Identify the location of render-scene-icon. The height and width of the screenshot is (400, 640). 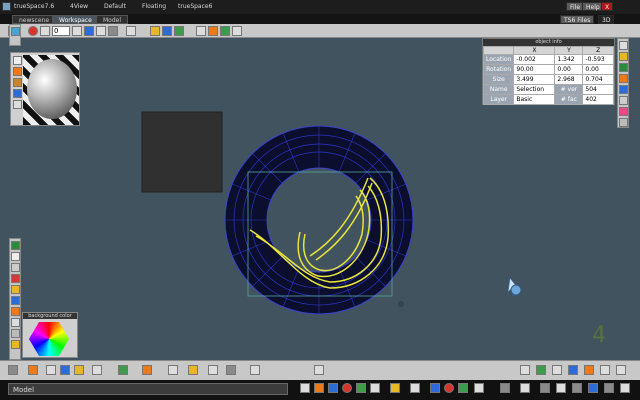
(237, 31).